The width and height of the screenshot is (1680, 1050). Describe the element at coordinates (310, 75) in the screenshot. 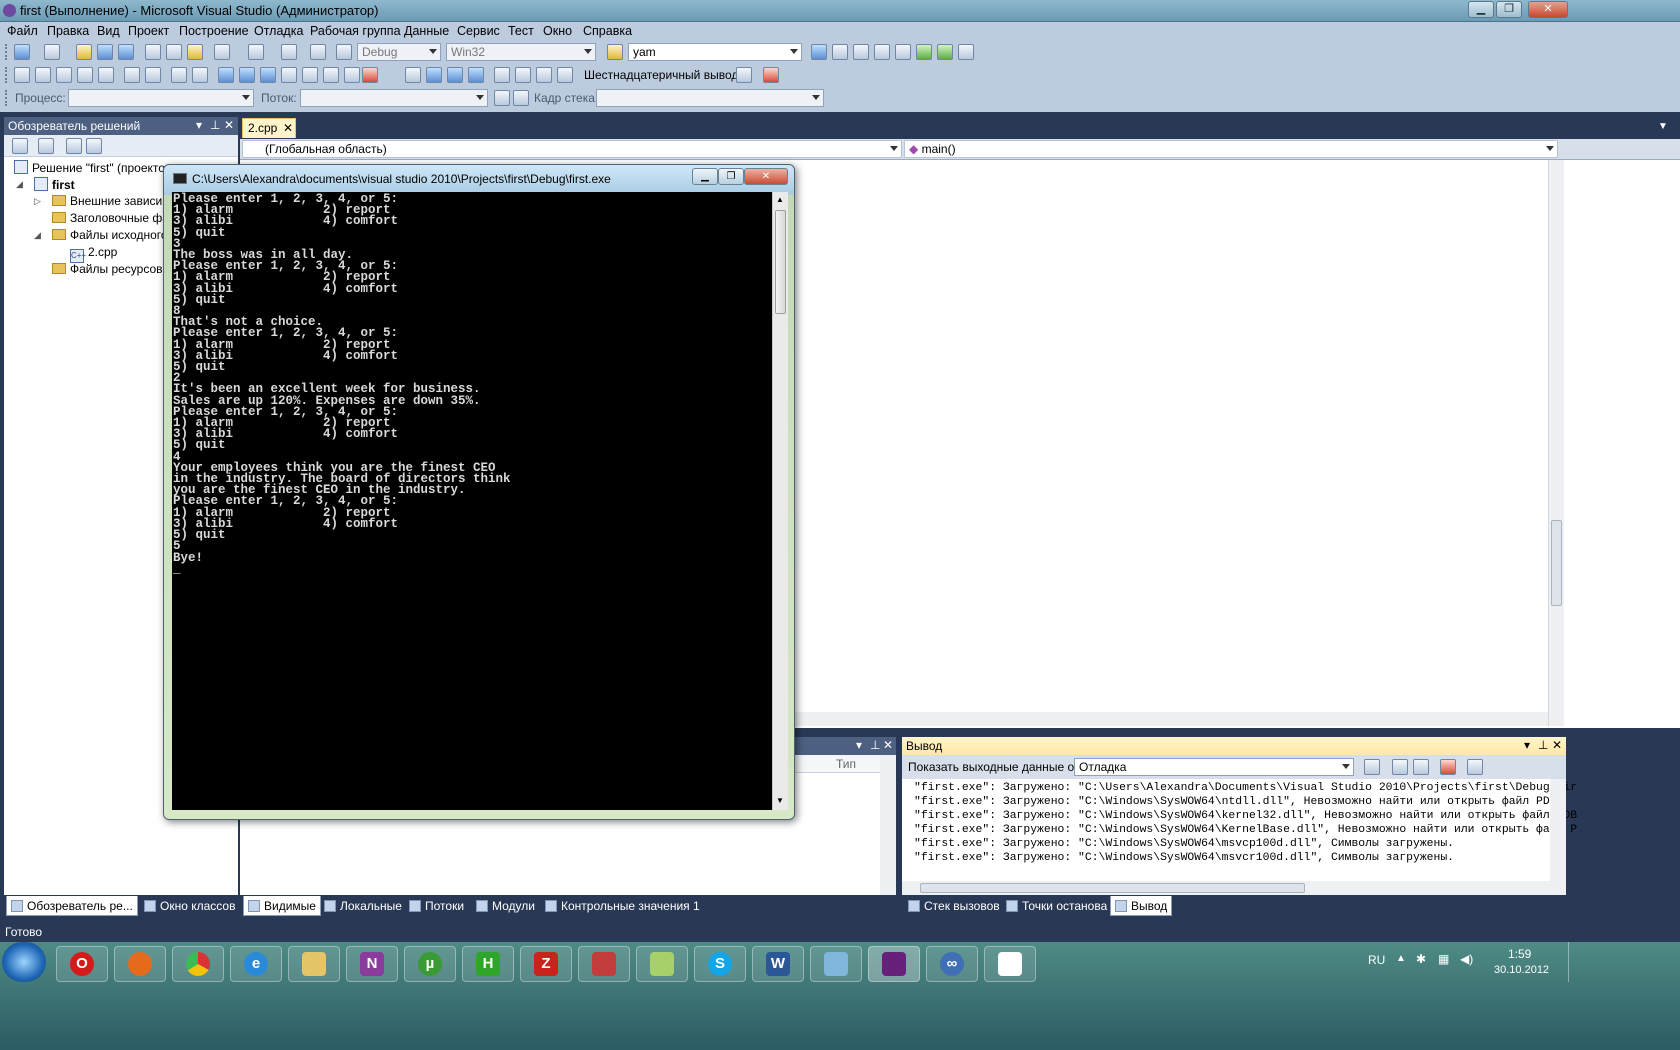

I see `next-bookmark-folder-icon` at that location.